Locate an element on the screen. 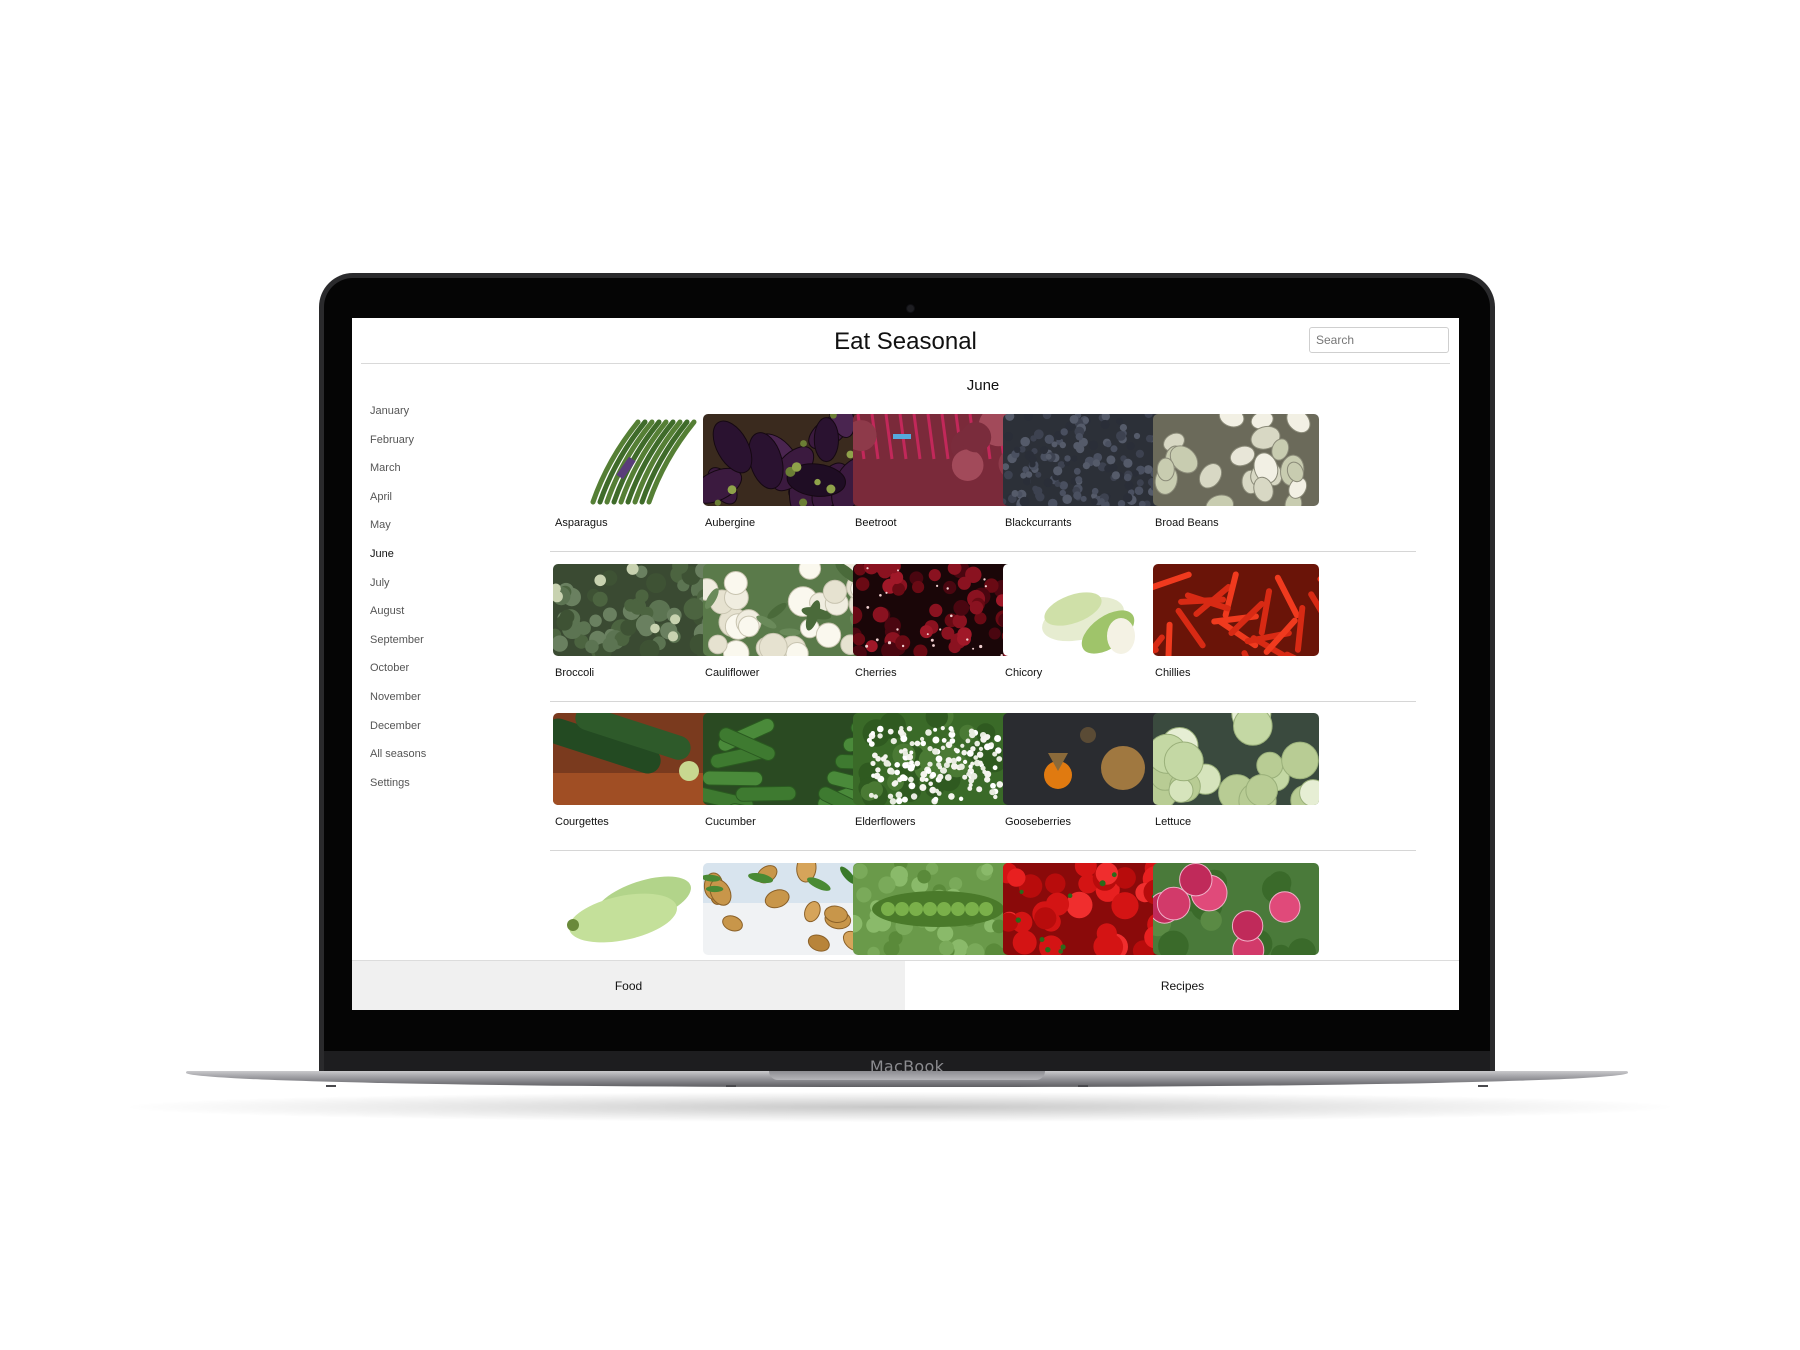 The width and height of the screenshot is (1800, 1350). food-image-gooseberries is located at coordinates (1086, 759).